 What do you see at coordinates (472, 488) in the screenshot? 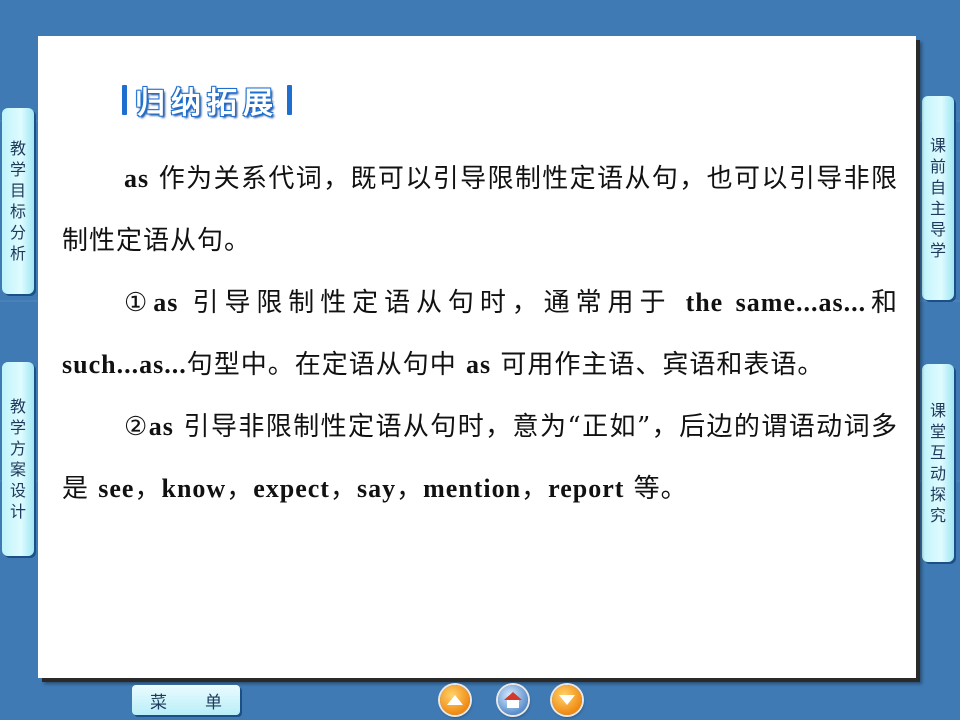
I see `english-term: mention` at bounding box center [472, 488].